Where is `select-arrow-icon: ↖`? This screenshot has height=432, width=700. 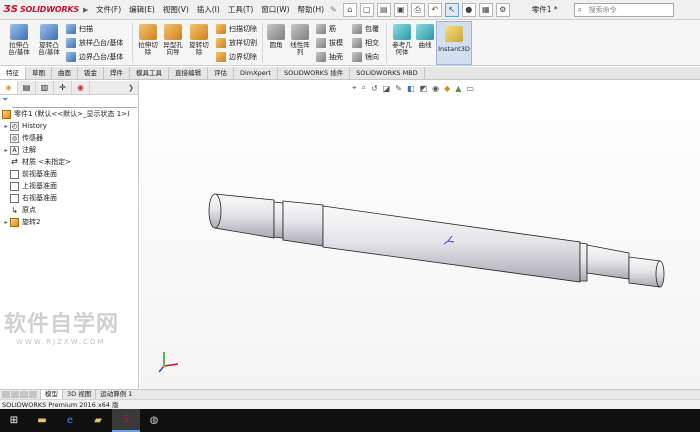 select-arrow-icon: ↖ is located at coordinates (451, 9).